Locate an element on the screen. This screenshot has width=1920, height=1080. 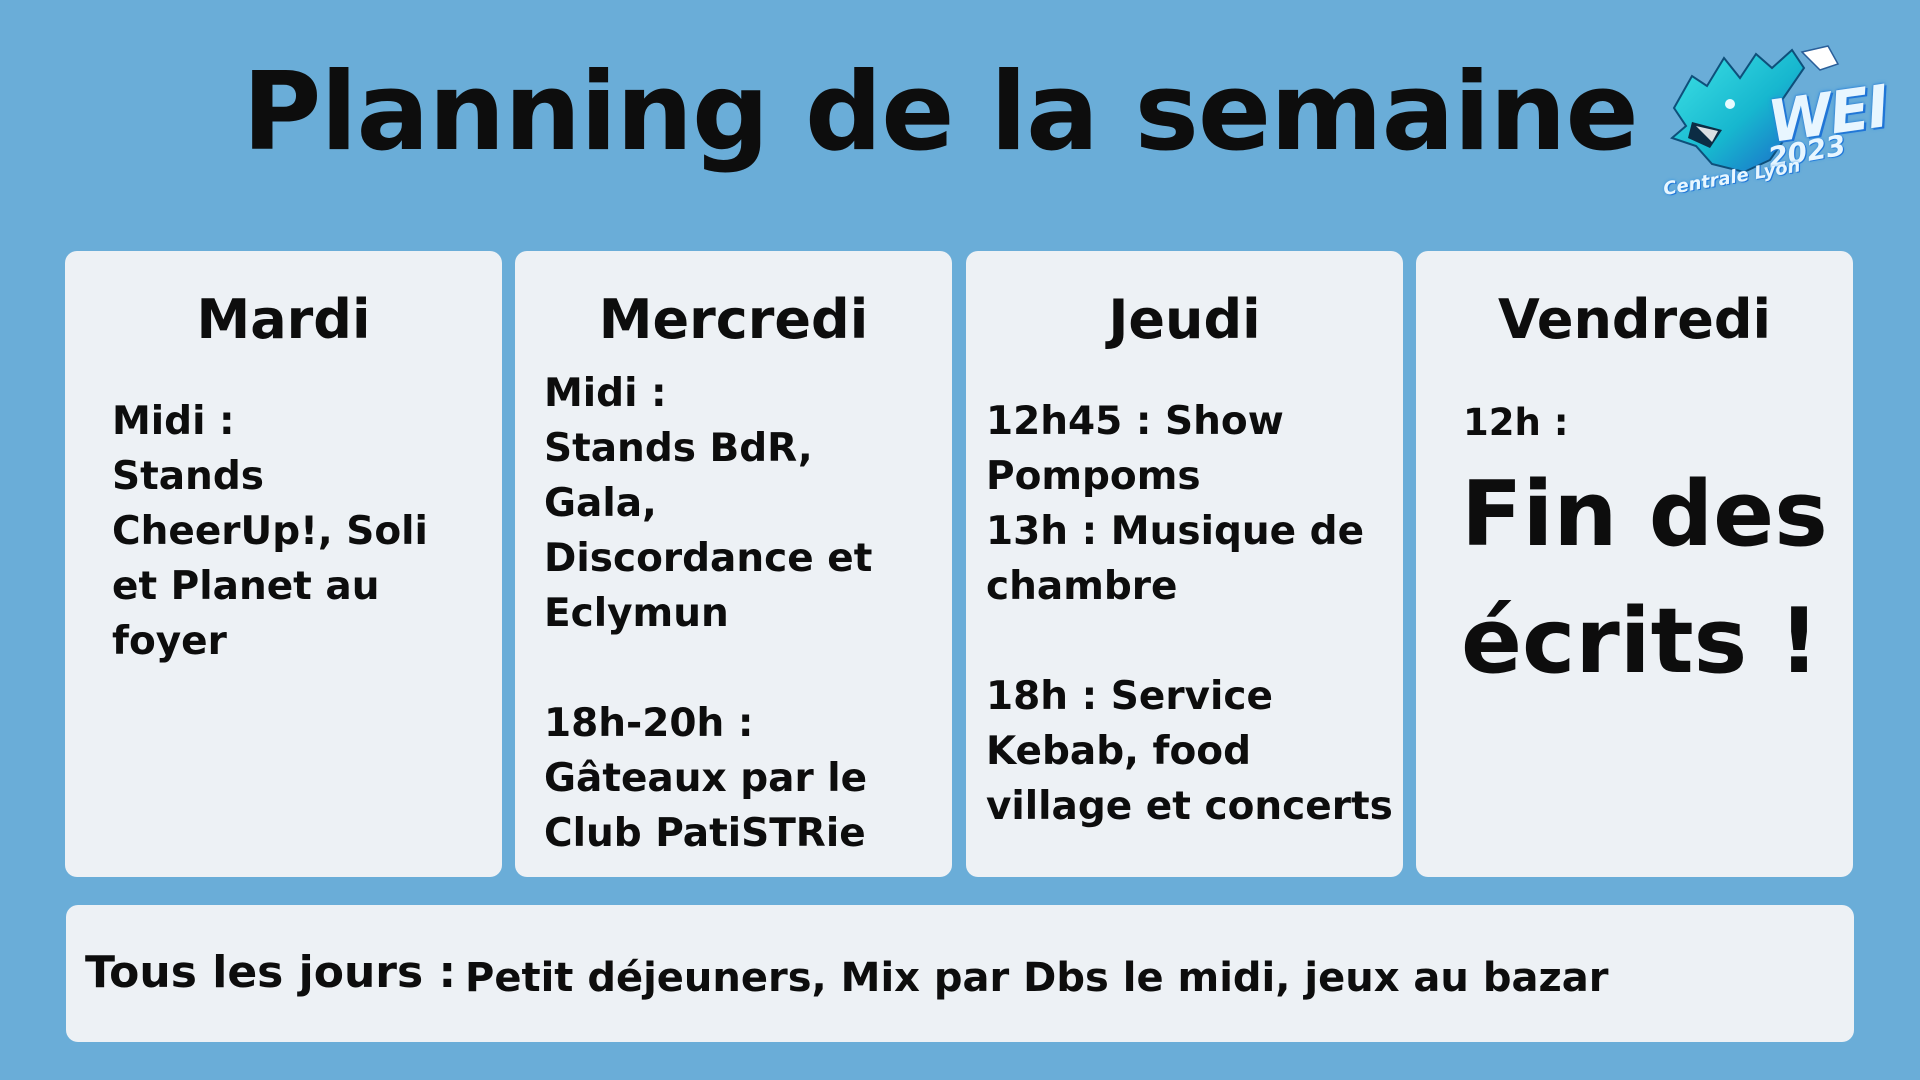
day-title: Mardi is located at coordinates (283, 319).